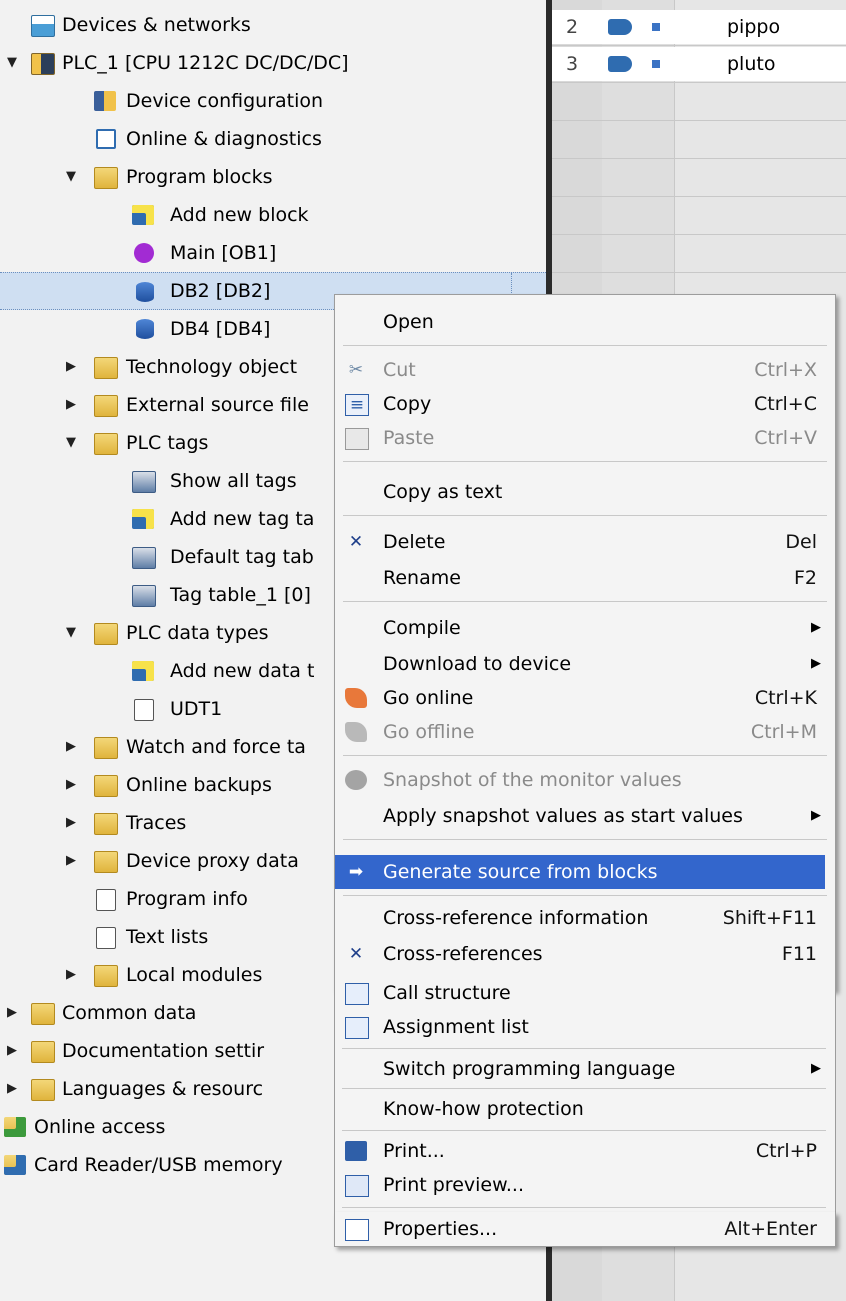 The width and height of the screenshot is (846, 1301). What do you see at coordinates (805, 578) in the screenshot?
I see `menu-item-shortcut: F2` at bounding box center [805, 578].